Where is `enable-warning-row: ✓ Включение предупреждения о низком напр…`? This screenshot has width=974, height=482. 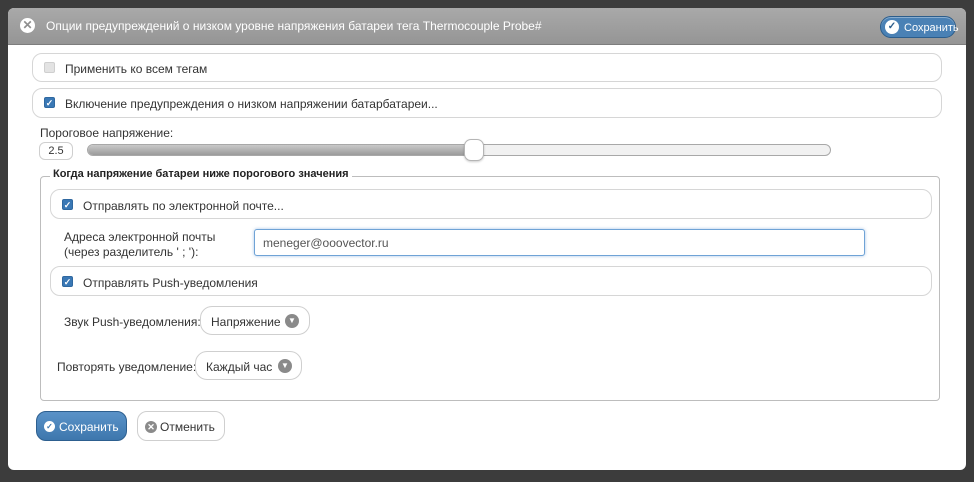
enable-warning-row: ✓ Включение предупреждения о низком напр… is located at coordinates (487, 103).